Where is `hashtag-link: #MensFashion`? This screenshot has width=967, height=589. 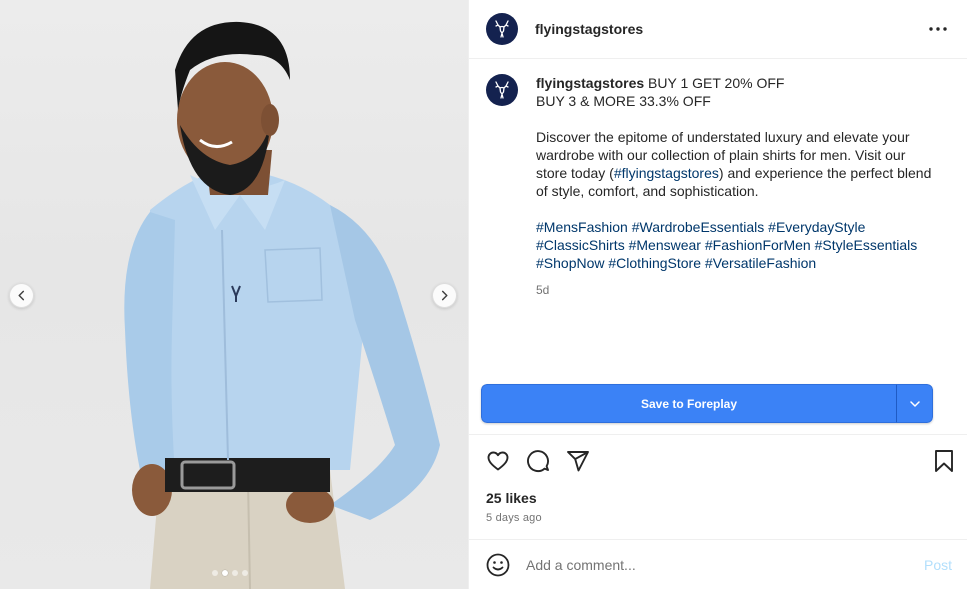
hashtag-link: #MensFashion is located at coordinates (582, 227).